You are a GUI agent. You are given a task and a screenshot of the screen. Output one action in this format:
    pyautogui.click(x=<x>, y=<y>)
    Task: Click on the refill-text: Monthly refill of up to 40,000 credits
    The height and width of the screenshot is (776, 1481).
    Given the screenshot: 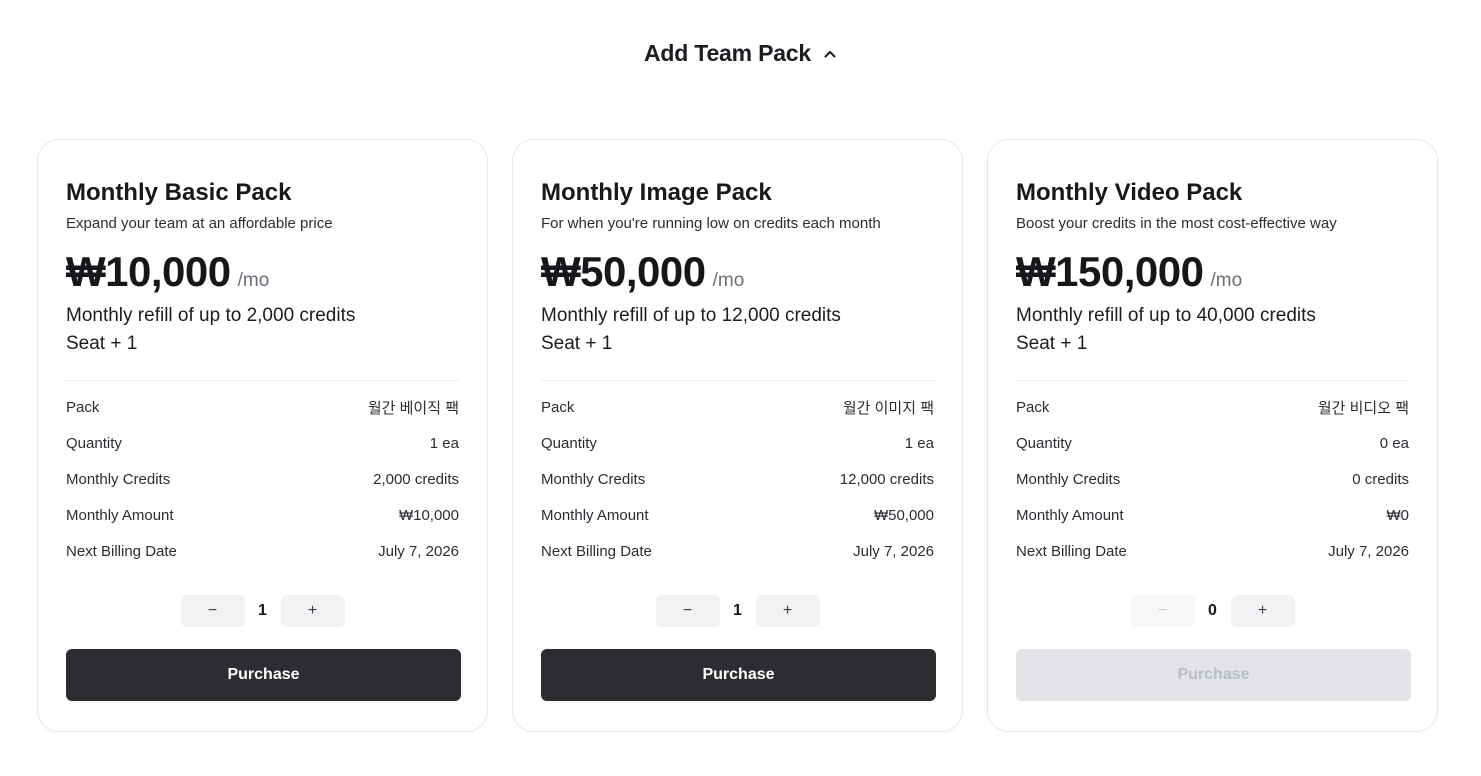 What is the action you would take?
    pyautogui.click(x=1166, y=315)
    